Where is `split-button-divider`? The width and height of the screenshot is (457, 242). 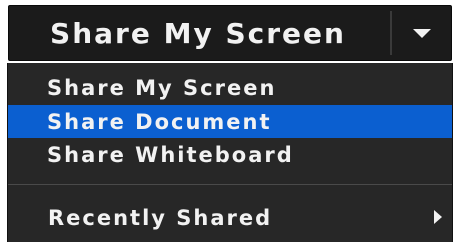 split-button-divider is located at coordinates (391, 33).